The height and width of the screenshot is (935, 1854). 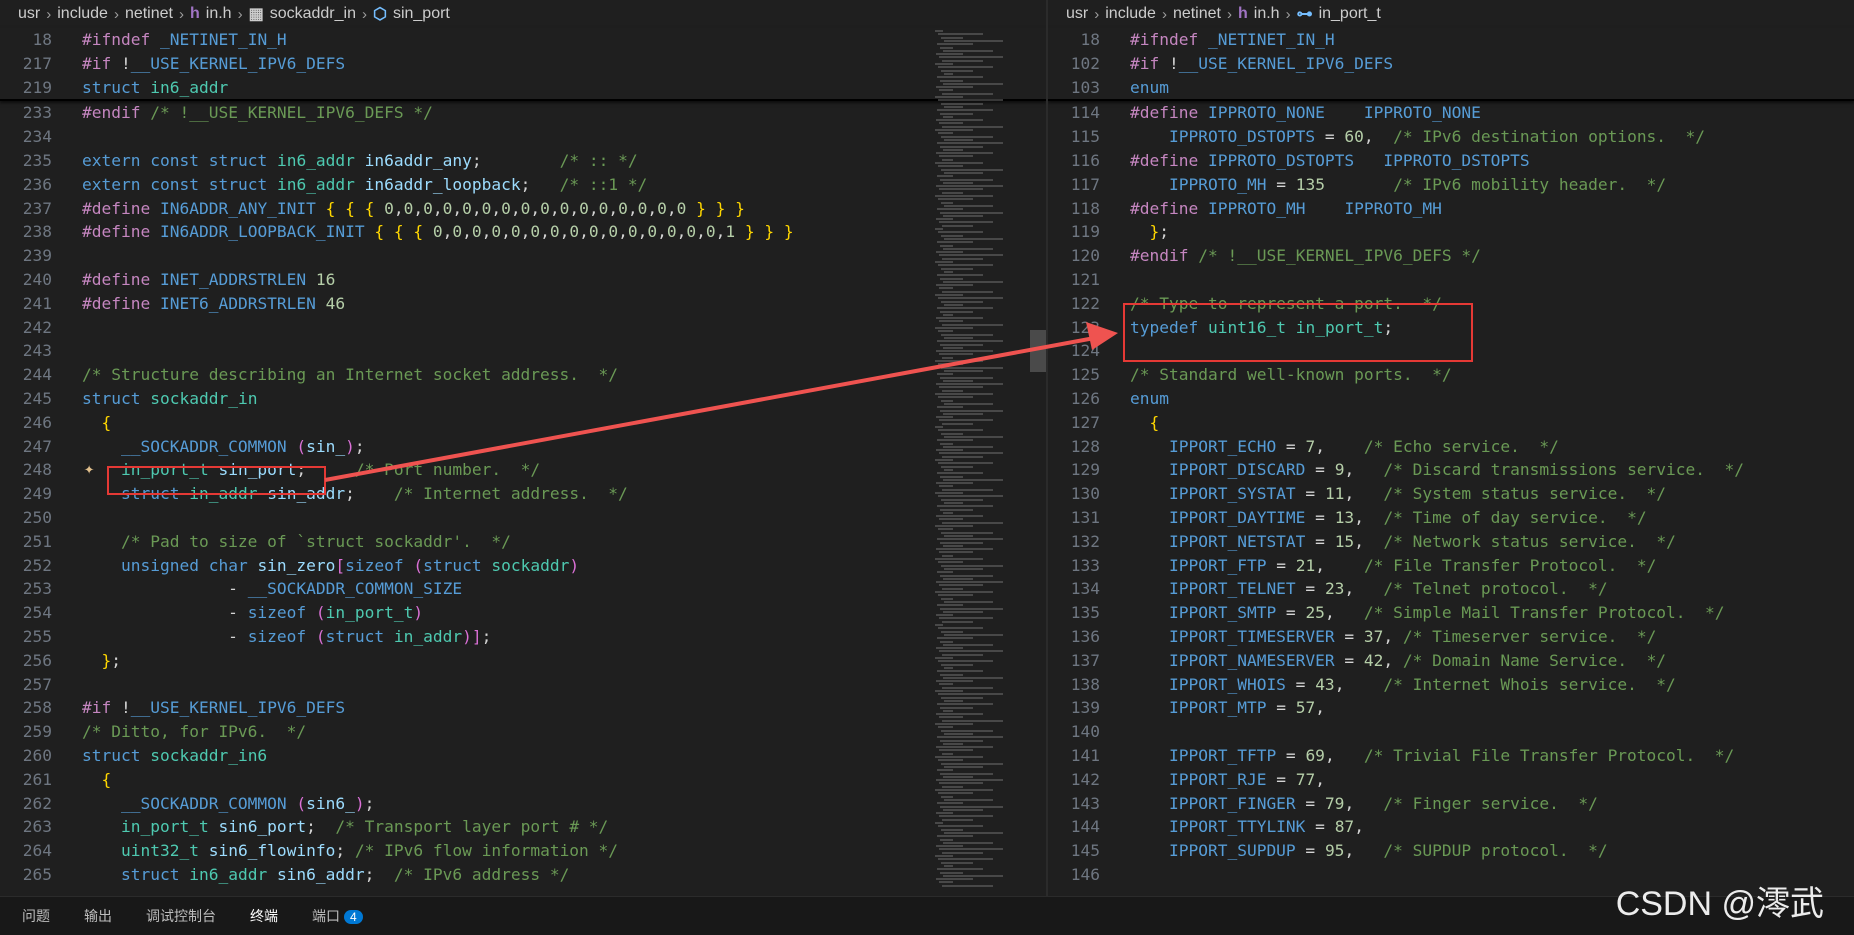 I want to click on code-line: 256 };, so click(x=523, y=661).